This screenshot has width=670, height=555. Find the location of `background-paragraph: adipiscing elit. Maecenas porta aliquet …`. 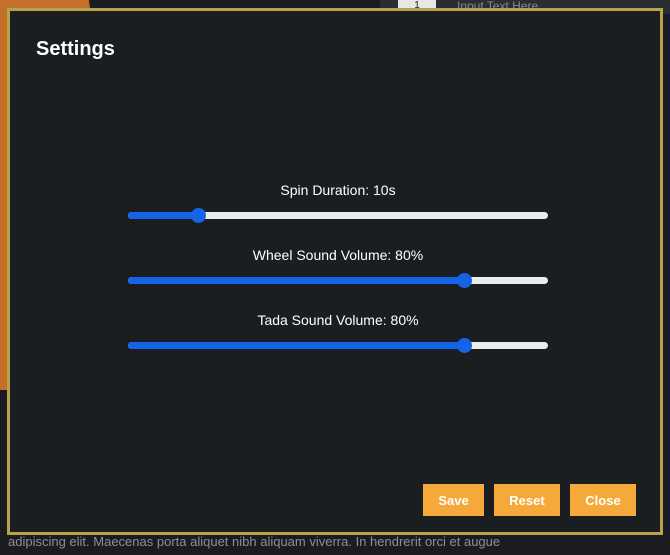

background-paragraph: adipiscing elit. Maecenas porta aliquet … is located at coordinates (254, 541).